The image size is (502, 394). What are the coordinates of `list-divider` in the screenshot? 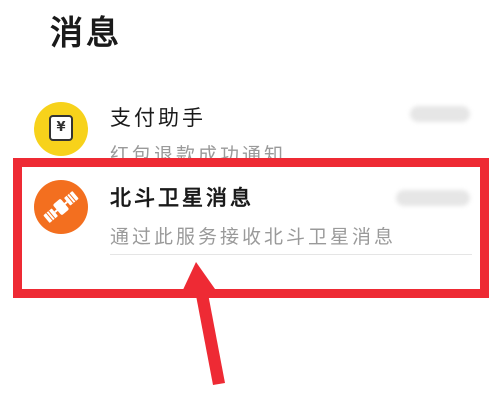 It's located at (291, 254).